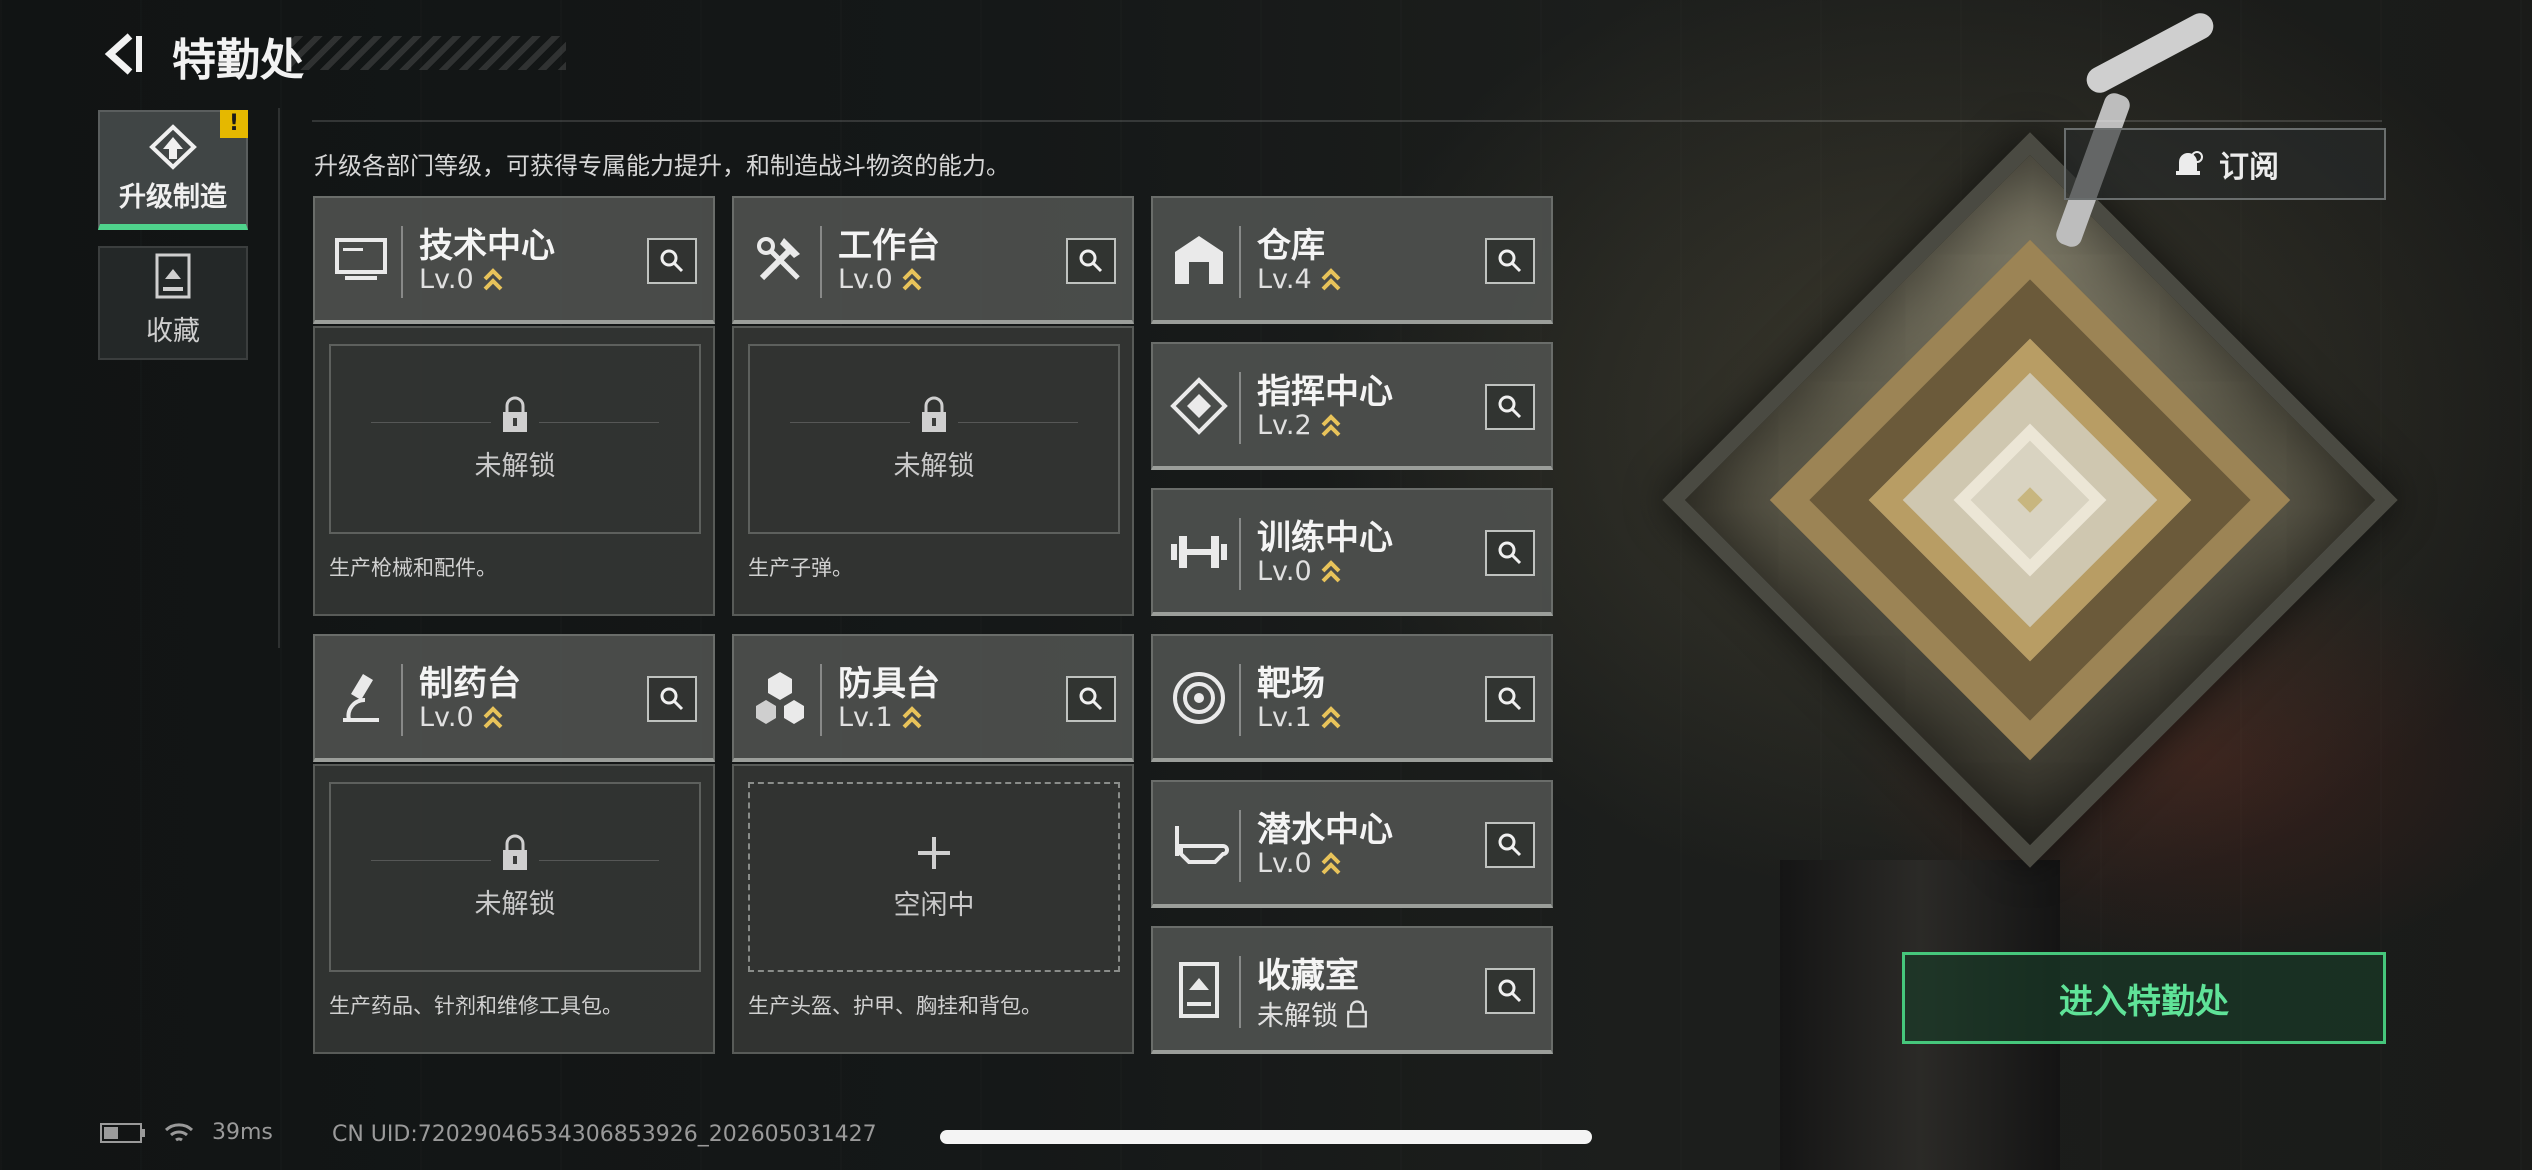  I want to click on enter-special-ops-button: 进入特勤处, so click(2144, 998).